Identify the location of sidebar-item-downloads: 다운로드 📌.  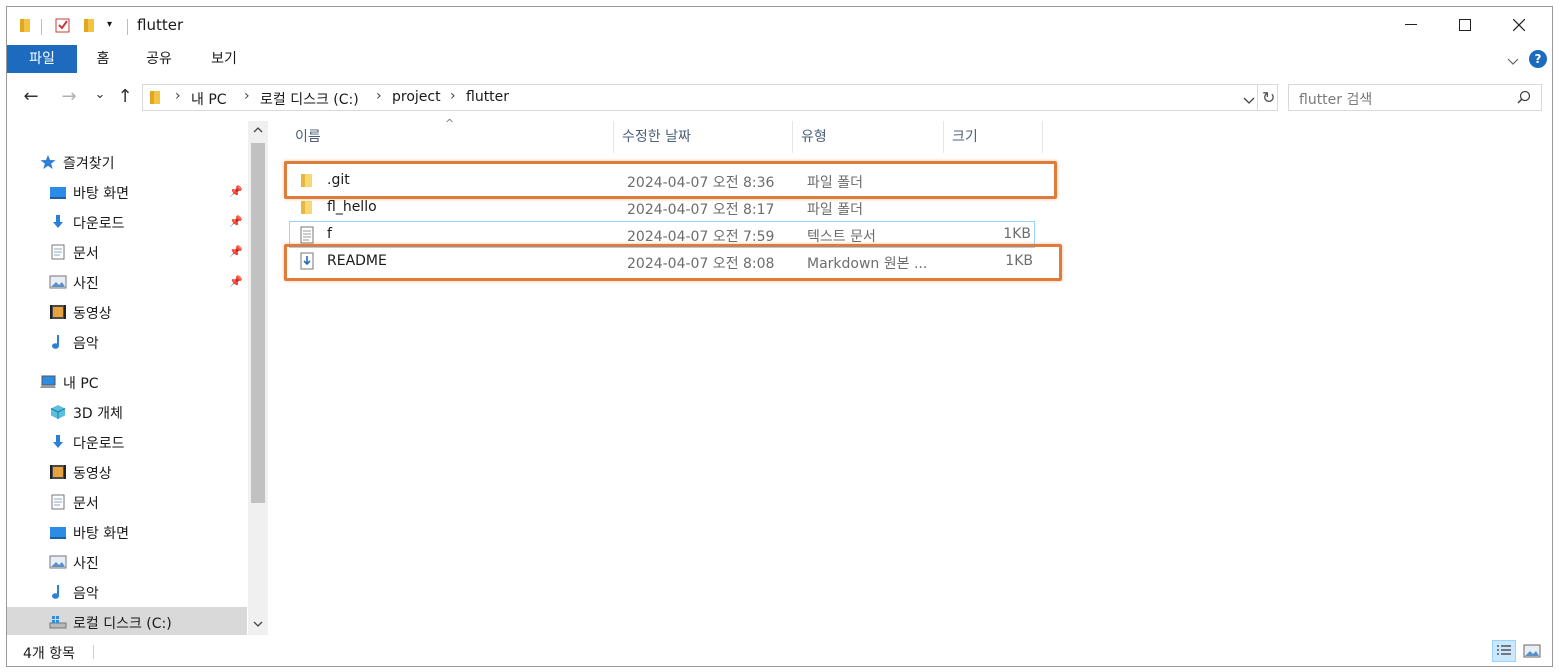
(127, 222).